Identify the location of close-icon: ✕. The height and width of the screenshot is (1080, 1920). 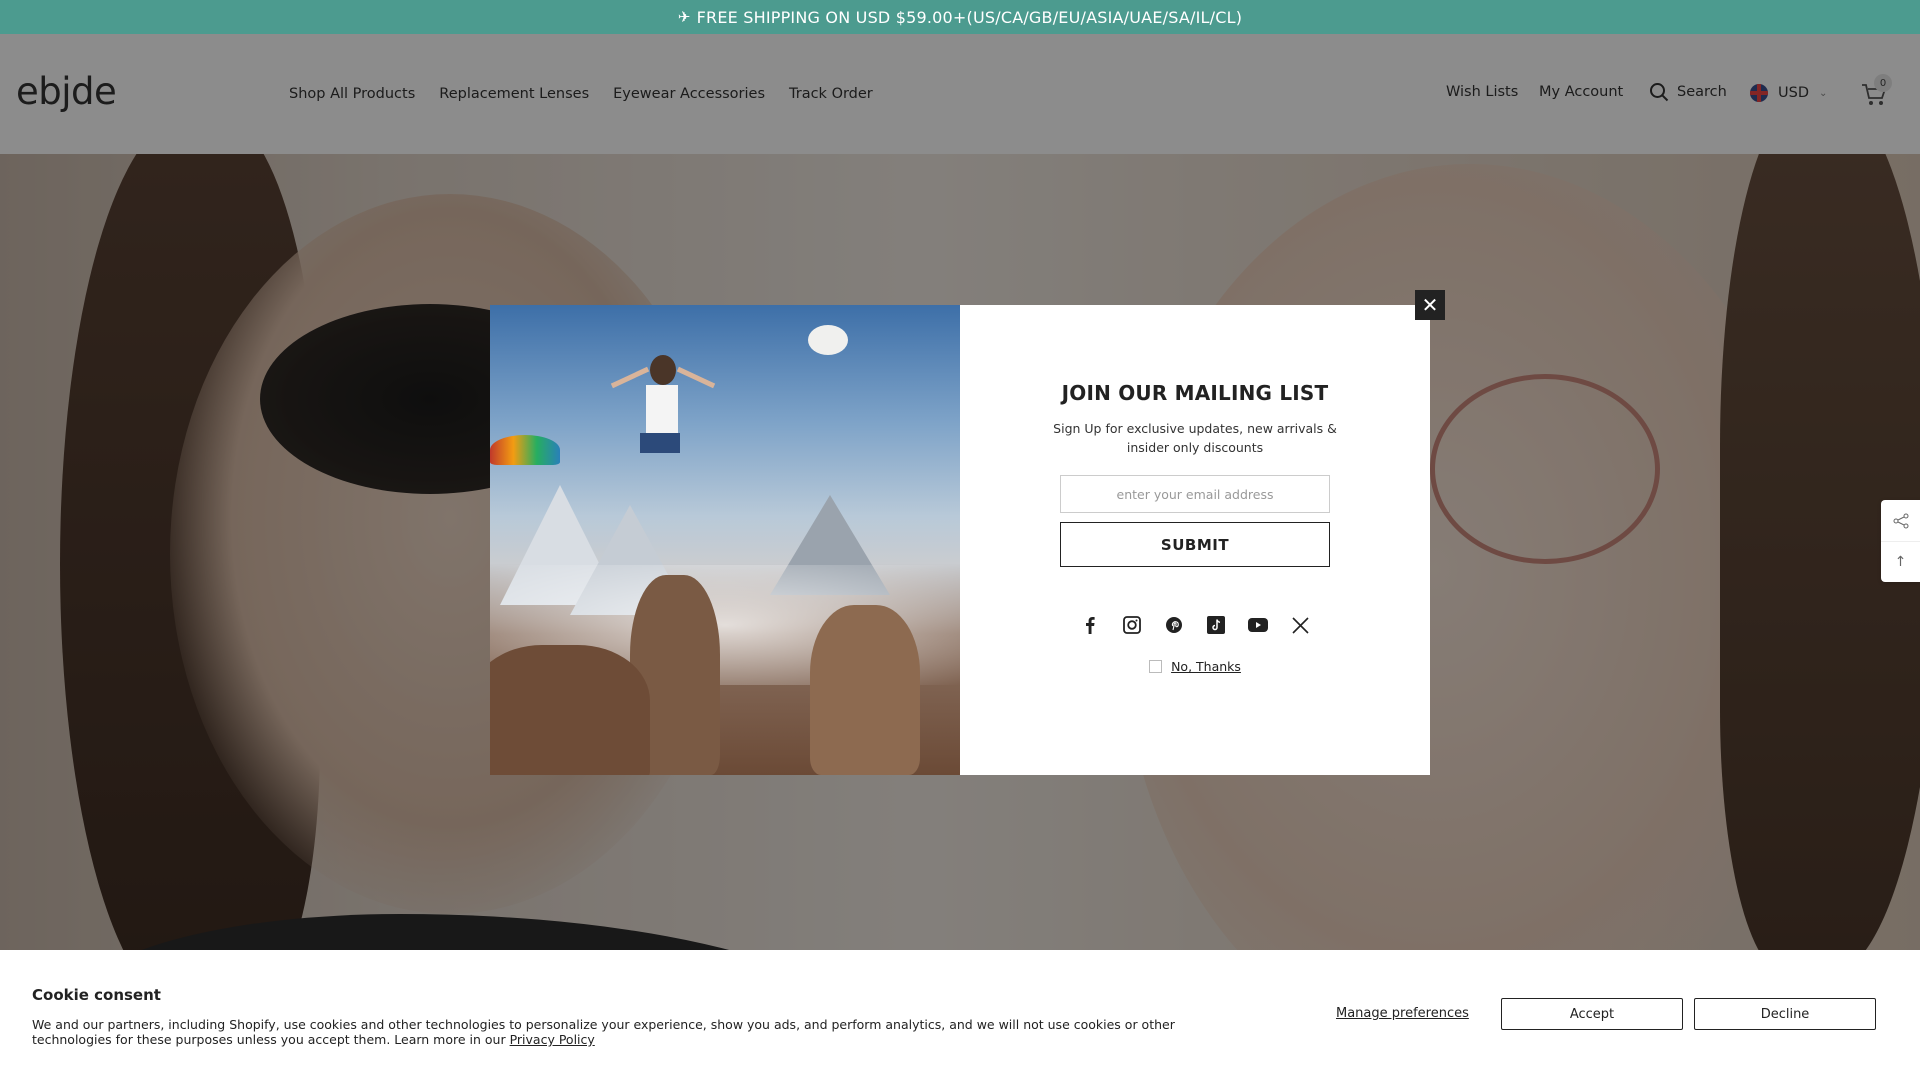
(1430, 305).